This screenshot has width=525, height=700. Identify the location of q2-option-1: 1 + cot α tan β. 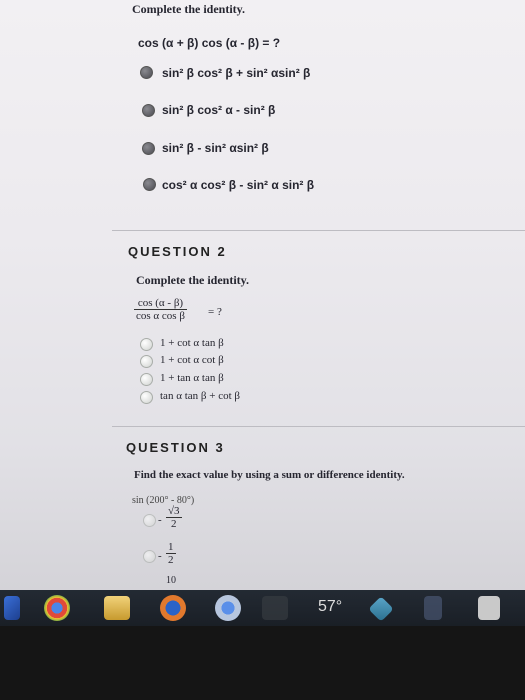
(192, 343).